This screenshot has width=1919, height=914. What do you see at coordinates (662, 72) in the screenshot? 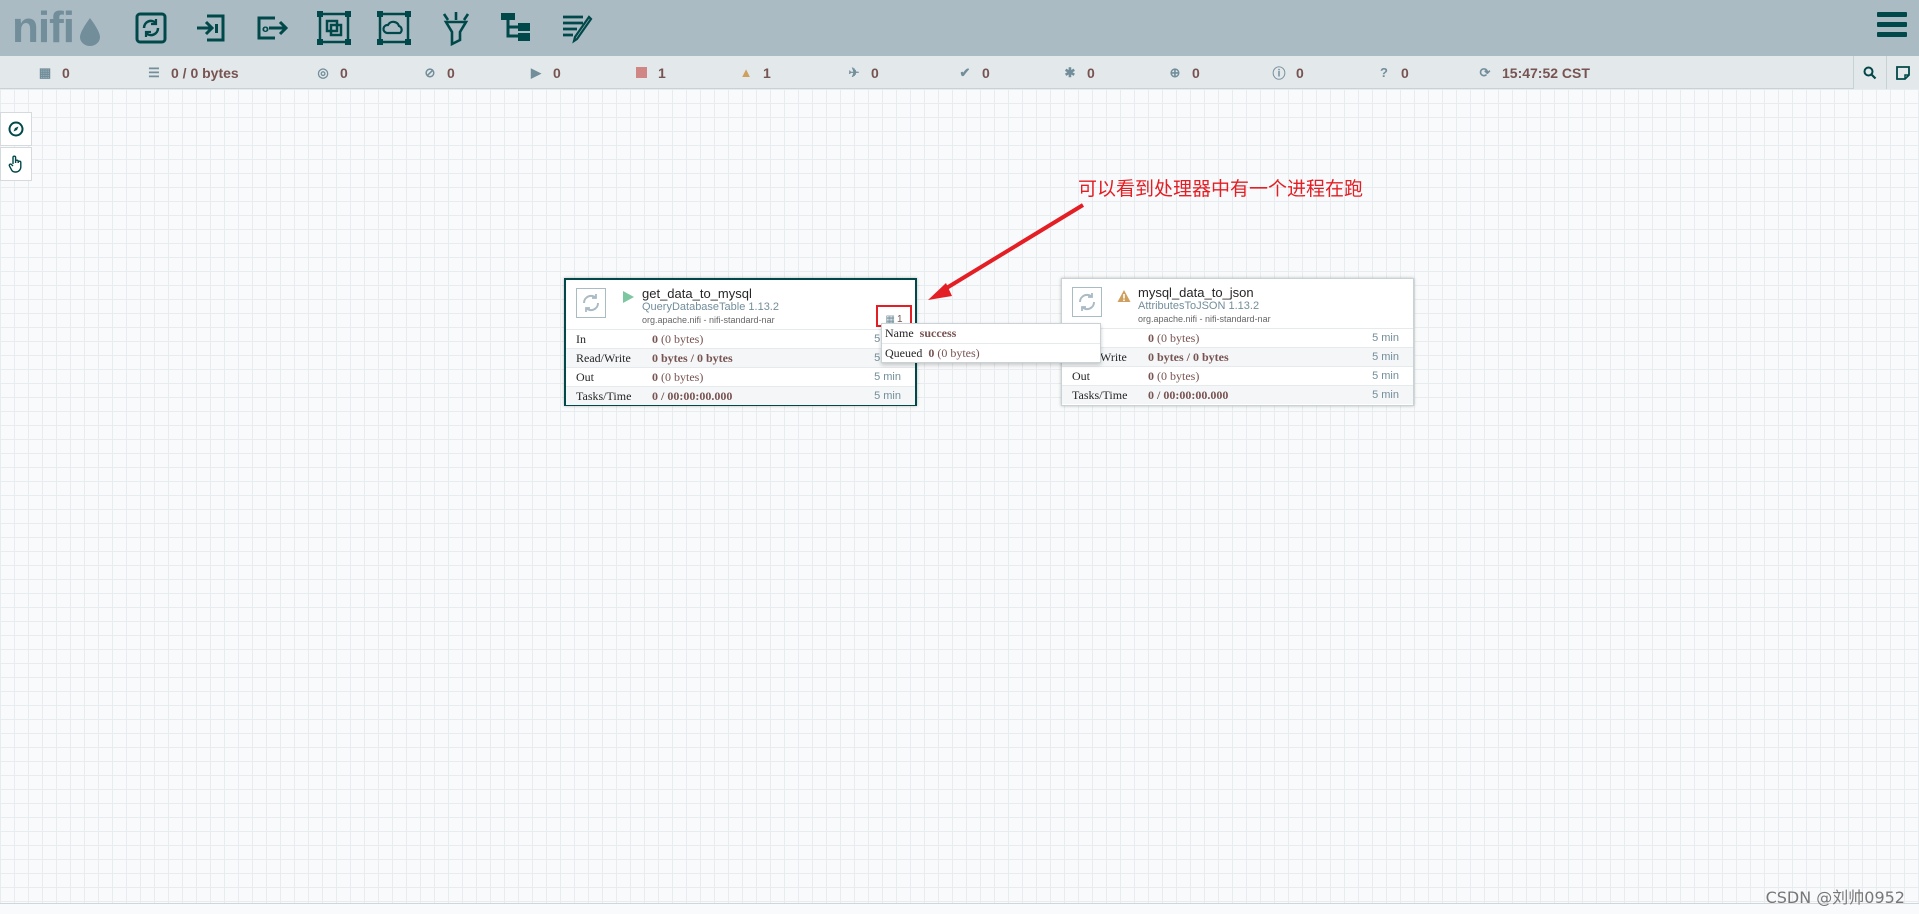
I see `stopped-value: 1` at bounding box center [662, 72].